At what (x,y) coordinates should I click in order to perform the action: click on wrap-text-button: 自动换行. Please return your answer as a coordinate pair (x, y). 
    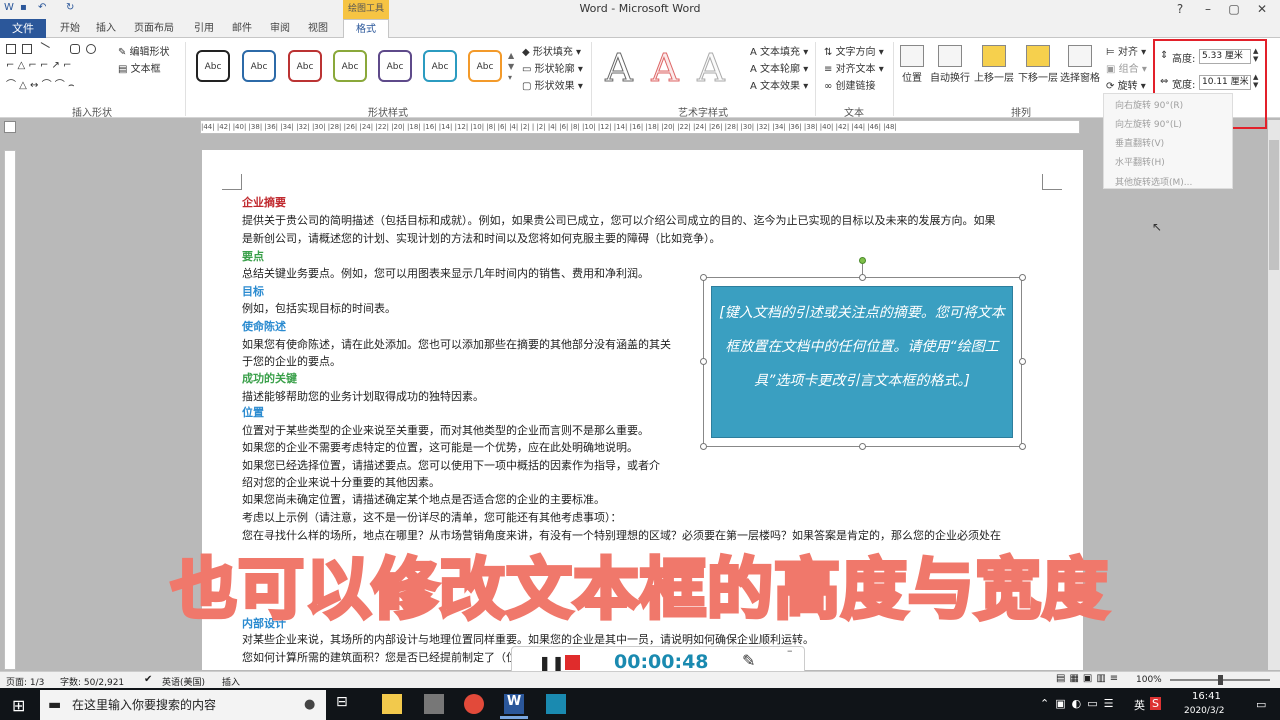
    Looking at the image, I should click on (950, 63).